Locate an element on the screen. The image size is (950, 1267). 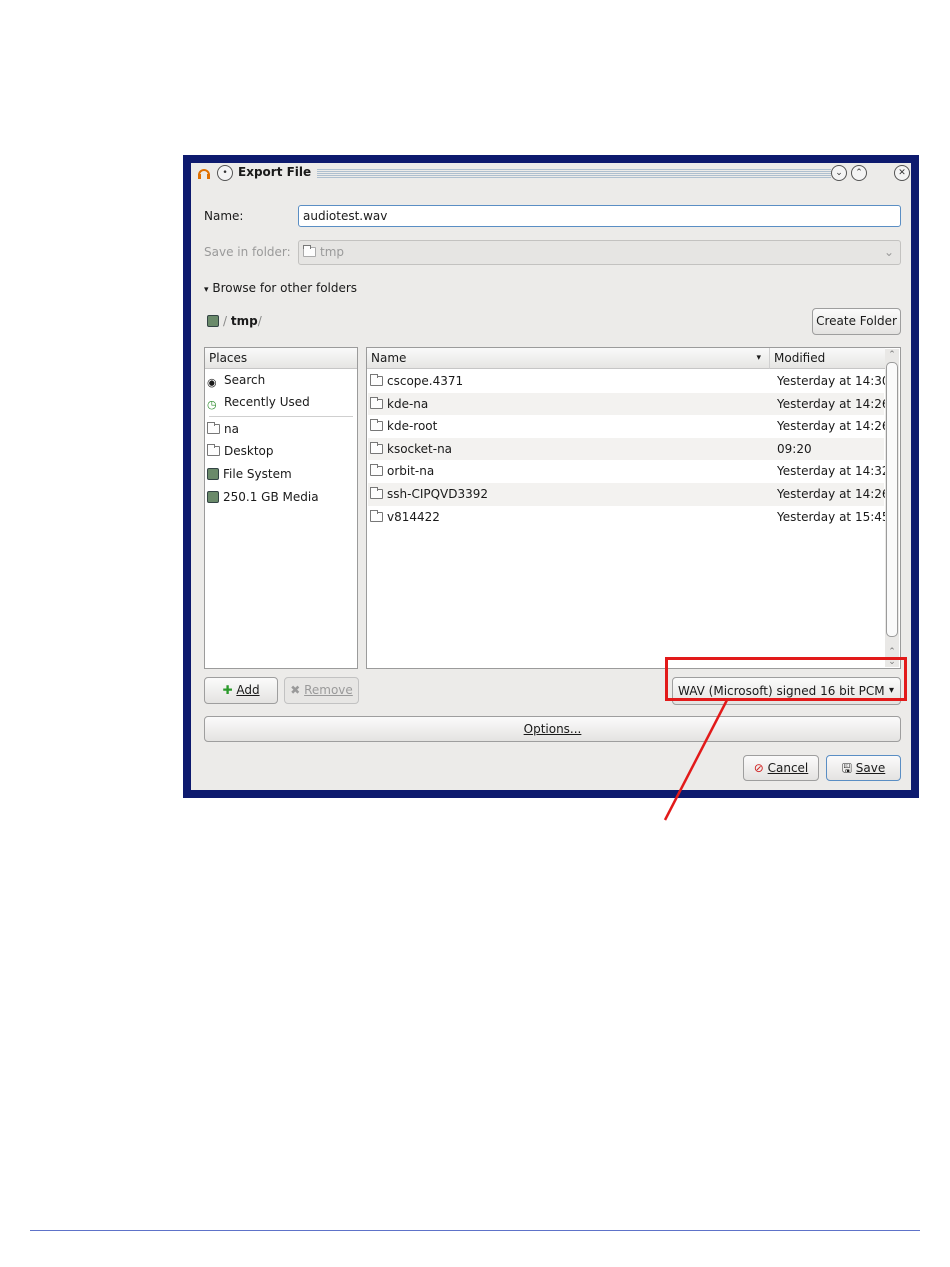
page-footer-rule is located at coordinates (475, 1230).